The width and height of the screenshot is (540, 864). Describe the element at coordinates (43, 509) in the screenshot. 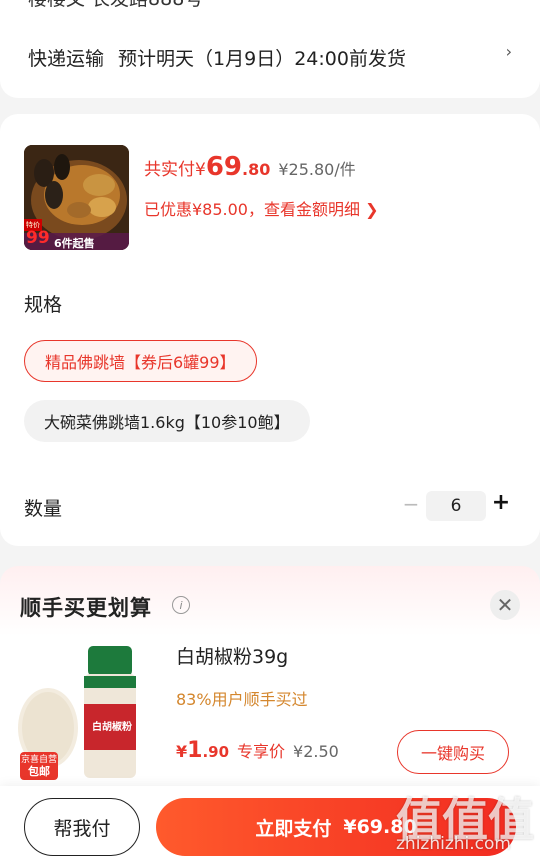

I see `quantity-title: 数量` at that location.